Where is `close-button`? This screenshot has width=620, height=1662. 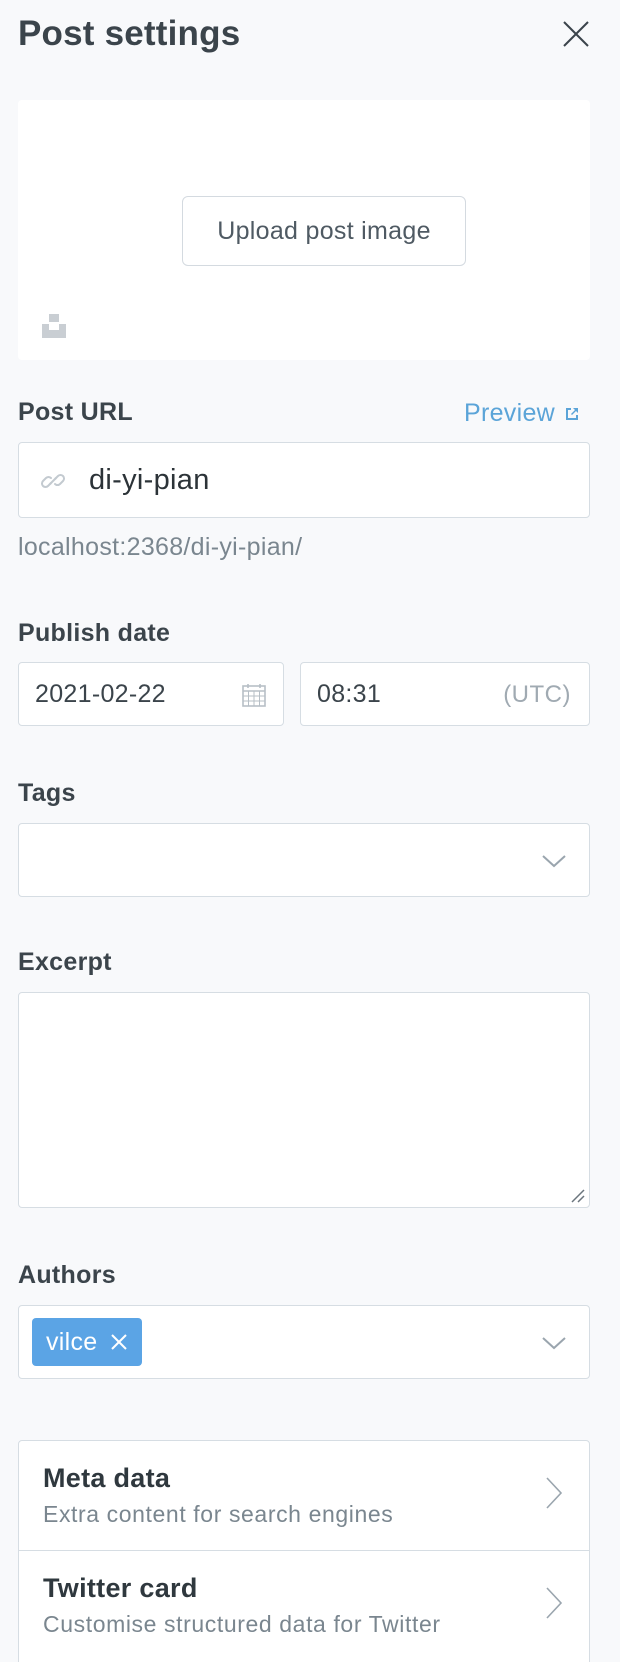 close-button is located at coordinates (576, 34).